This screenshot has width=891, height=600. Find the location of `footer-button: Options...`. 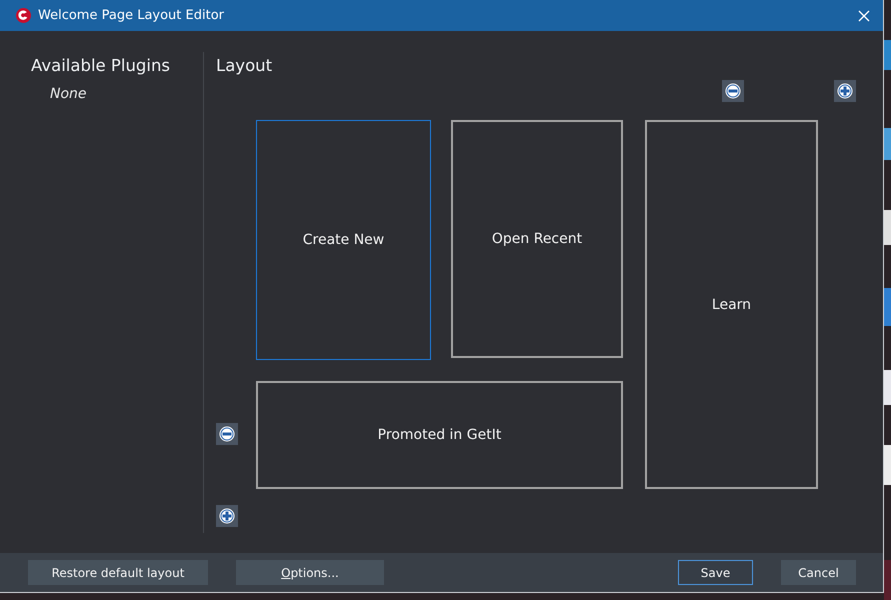

footer-button: Options... is located at coordinates (310, 572).